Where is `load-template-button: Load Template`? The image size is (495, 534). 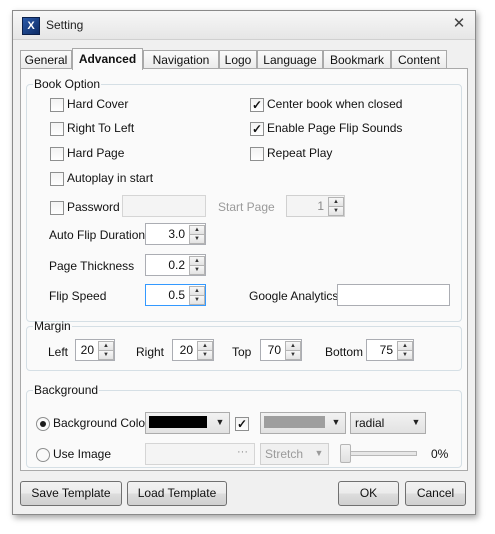
load-template-button: Load Template is located at coordinates (177, 493).